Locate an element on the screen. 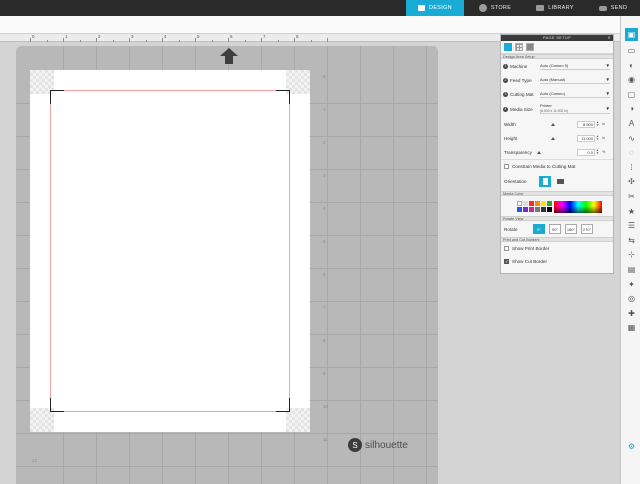 Image resolution: width=640 pixels, height=484 pixels. offset-icon: ◌ is located at coordinates (631, 152).